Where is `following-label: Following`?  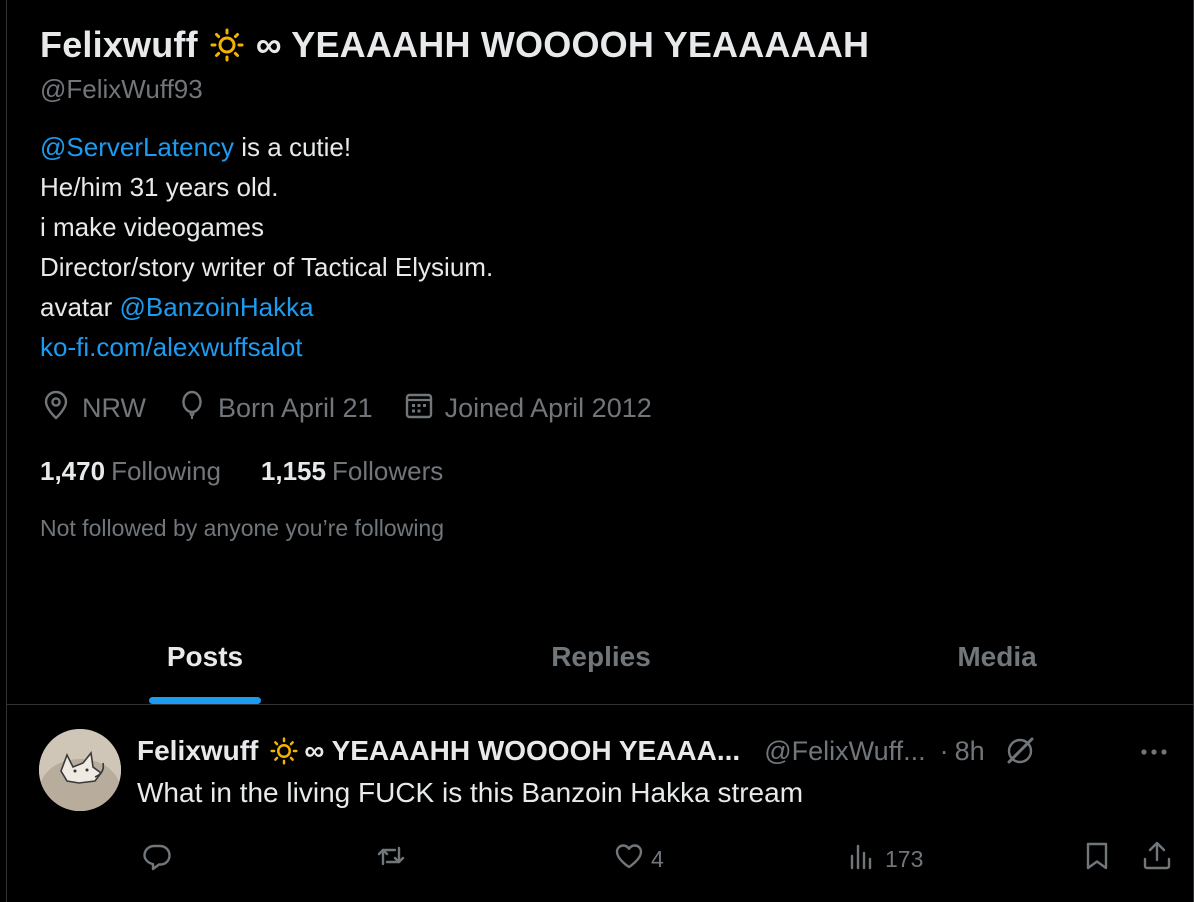
following-label: Following is located at coordinates (166, 471).